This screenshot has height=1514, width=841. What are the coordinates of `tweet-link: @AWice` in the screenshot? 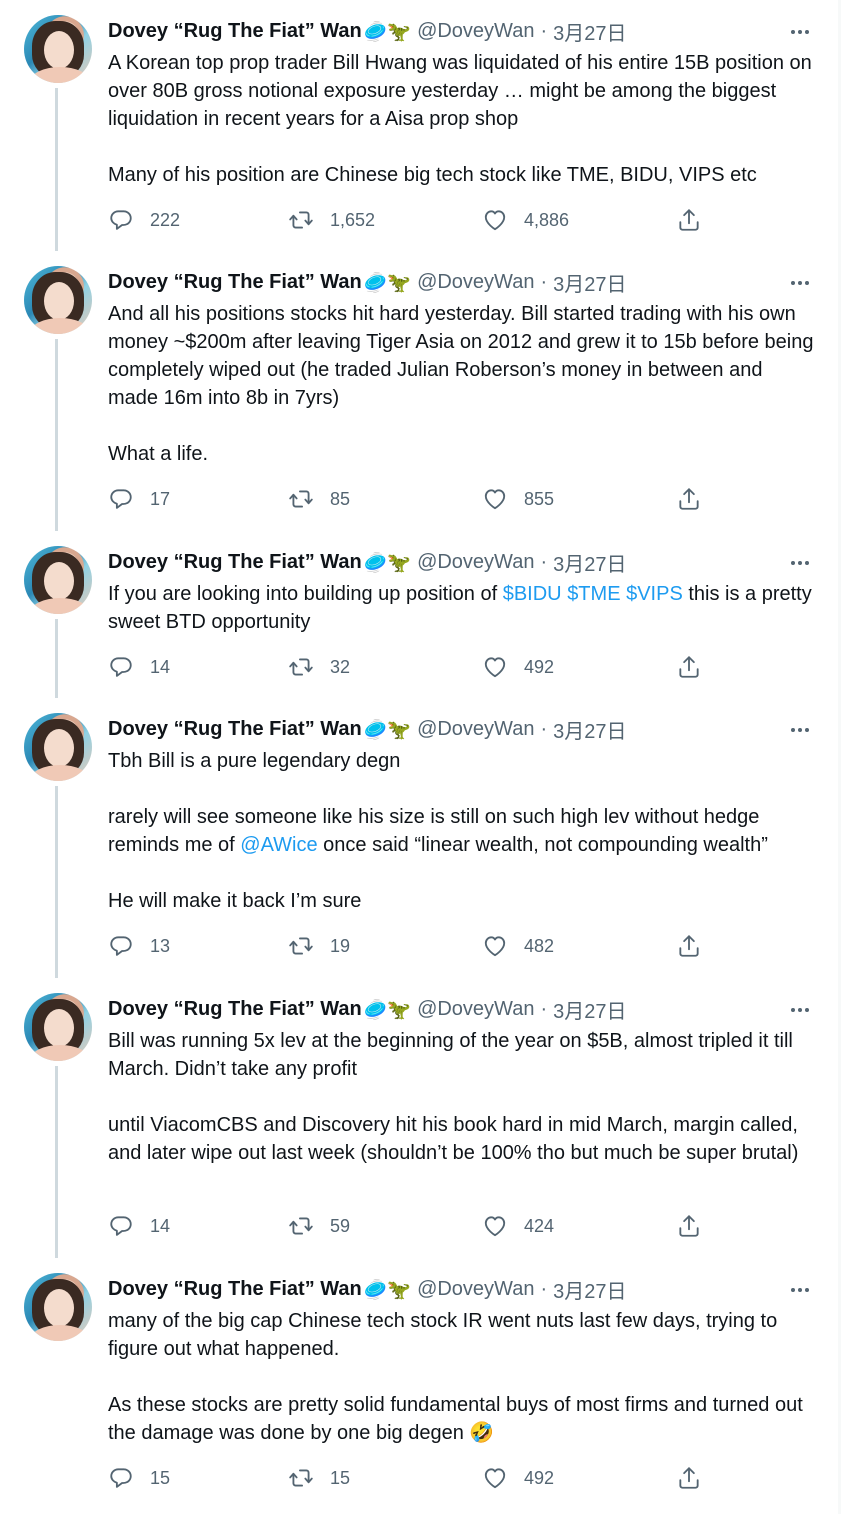 It's located at (278, 845).